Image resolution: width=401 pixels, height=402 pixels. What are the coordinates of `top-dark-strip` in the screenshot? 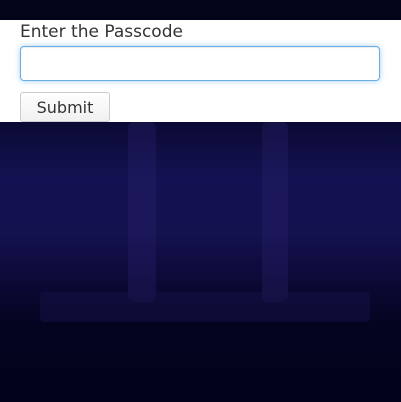 It's located at (200, 10).